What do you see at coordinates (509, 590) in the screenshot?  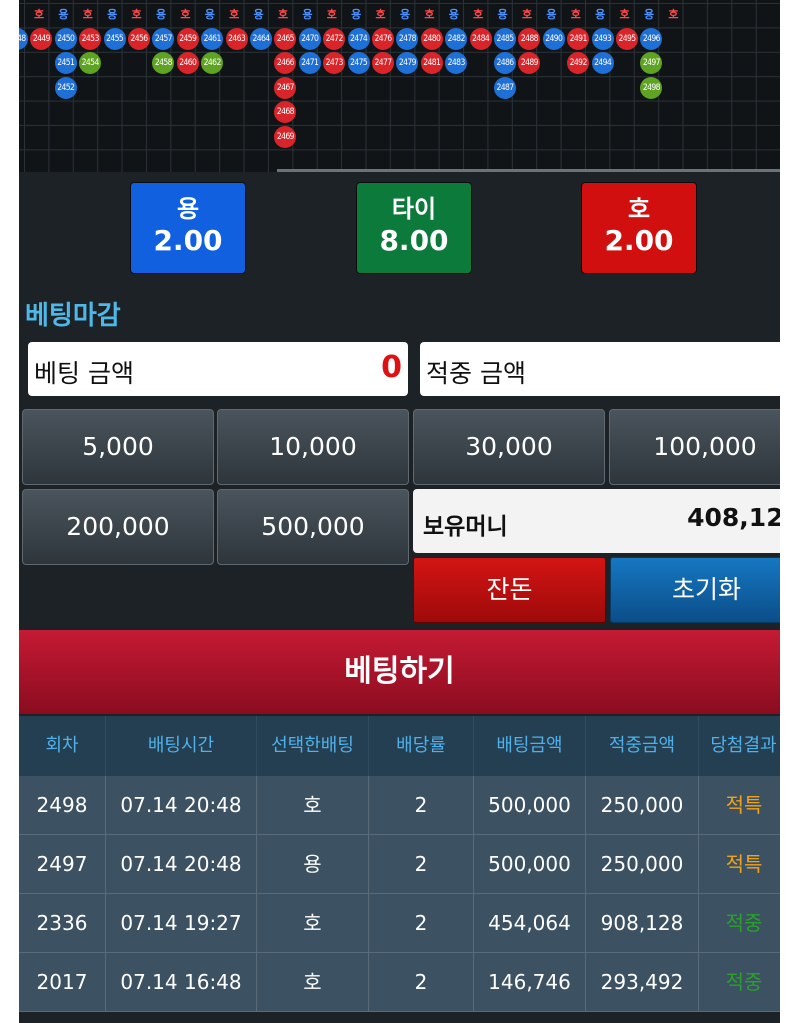 I see `change-button: 잔돈` at bounding box center [509, 590].